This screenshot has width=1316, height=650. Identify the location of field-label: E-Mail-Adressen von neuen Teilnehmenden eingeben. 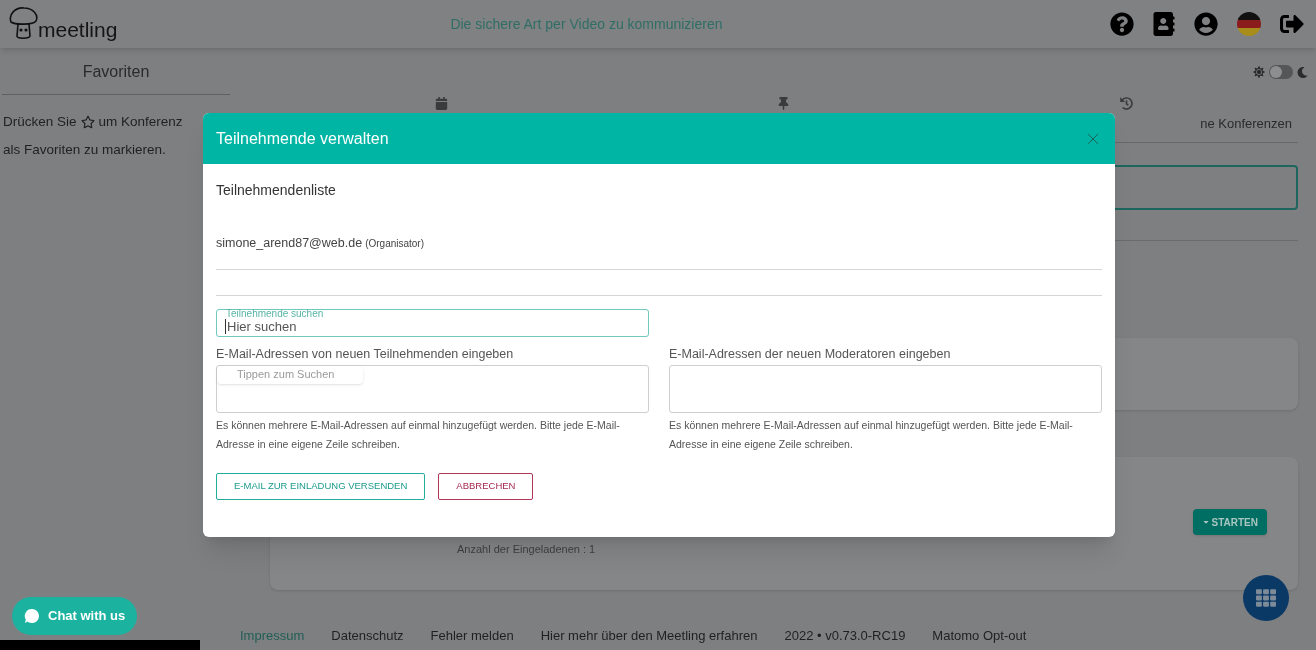
(365, 354).